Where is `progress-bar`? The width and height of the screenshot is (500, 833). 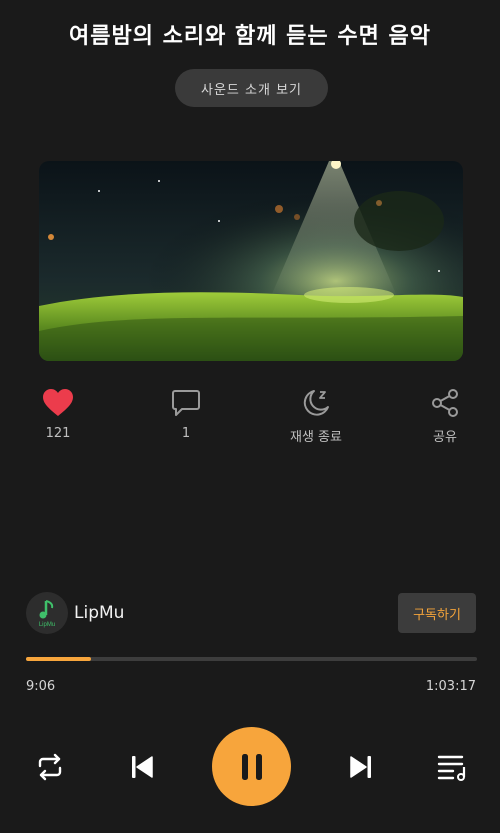
progress-bar is located at coordinates (251, 659).